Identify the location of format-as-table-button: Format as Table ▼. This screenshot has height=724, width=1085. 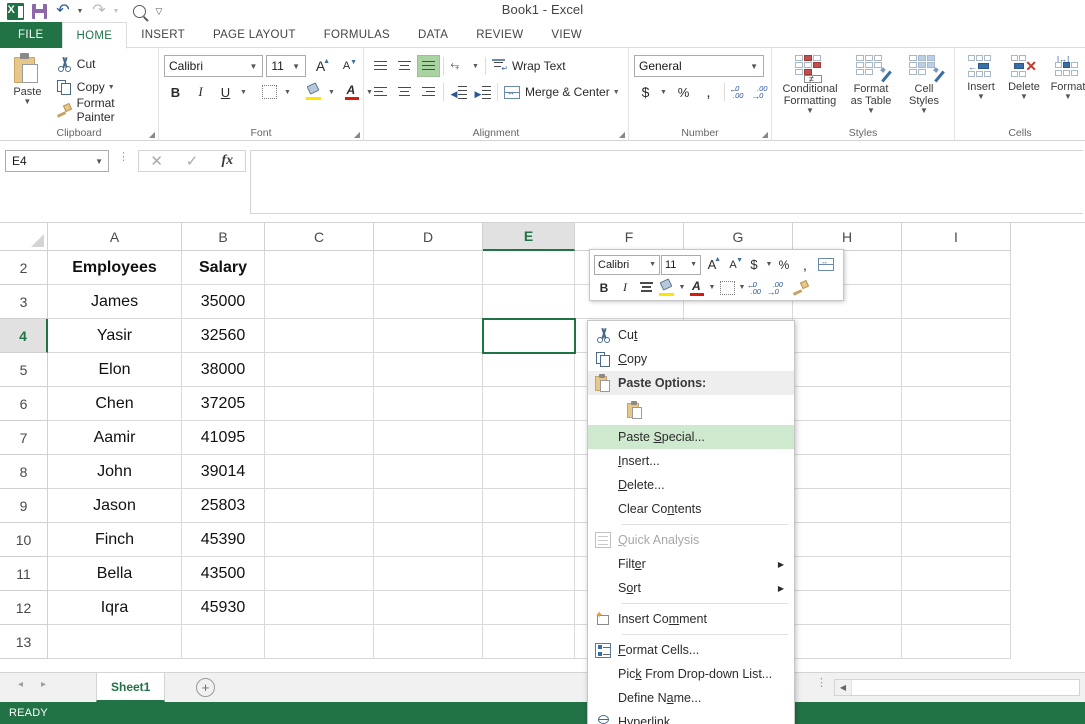
(871, 84).